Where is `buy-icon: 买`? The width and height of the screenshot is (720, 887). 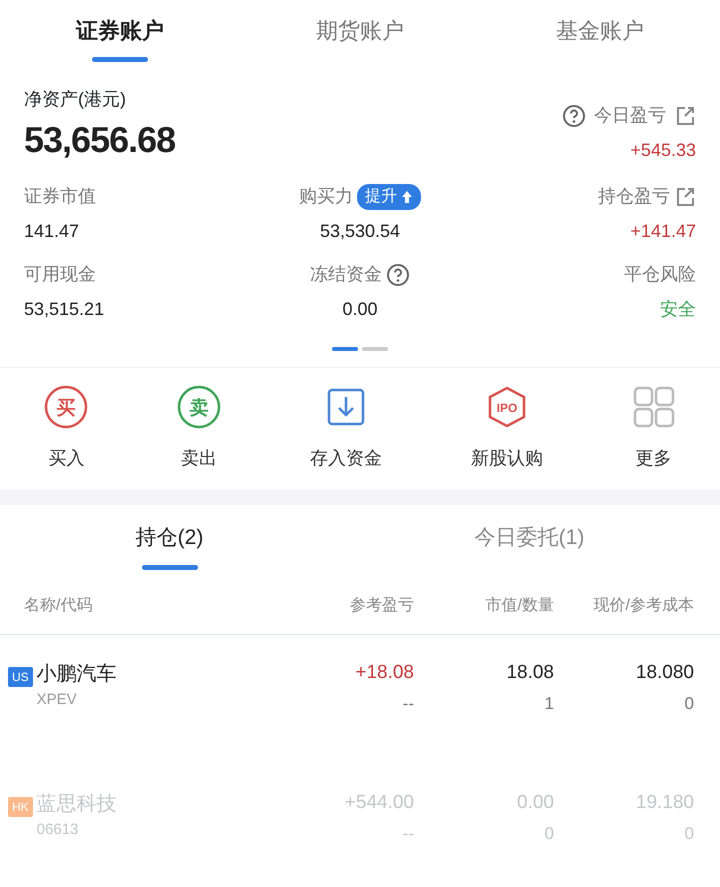
buy-icon: 买 is located at coordinates (66, 407).